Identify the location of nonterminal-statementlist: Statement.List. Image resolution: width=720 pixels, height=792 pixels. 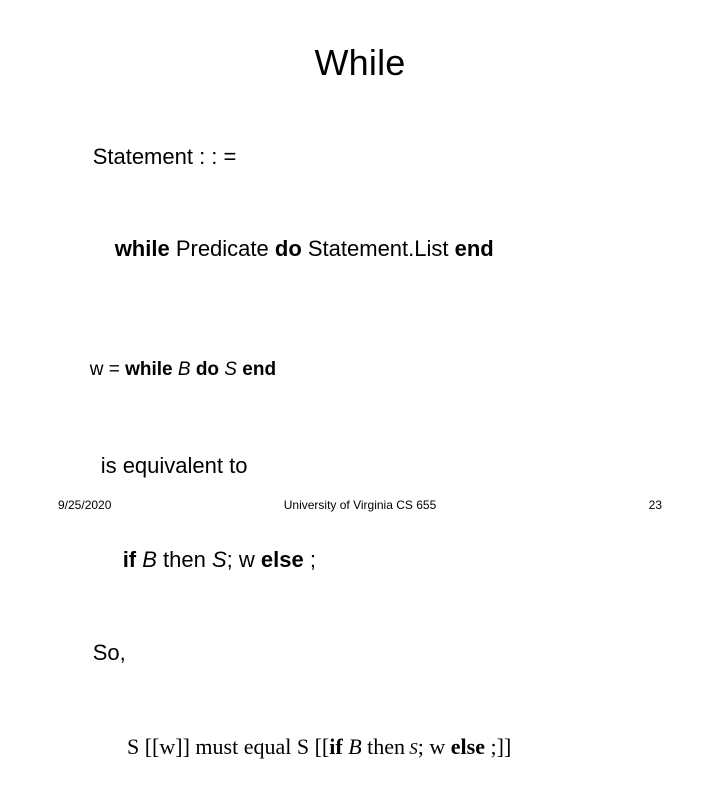
(378, 248).